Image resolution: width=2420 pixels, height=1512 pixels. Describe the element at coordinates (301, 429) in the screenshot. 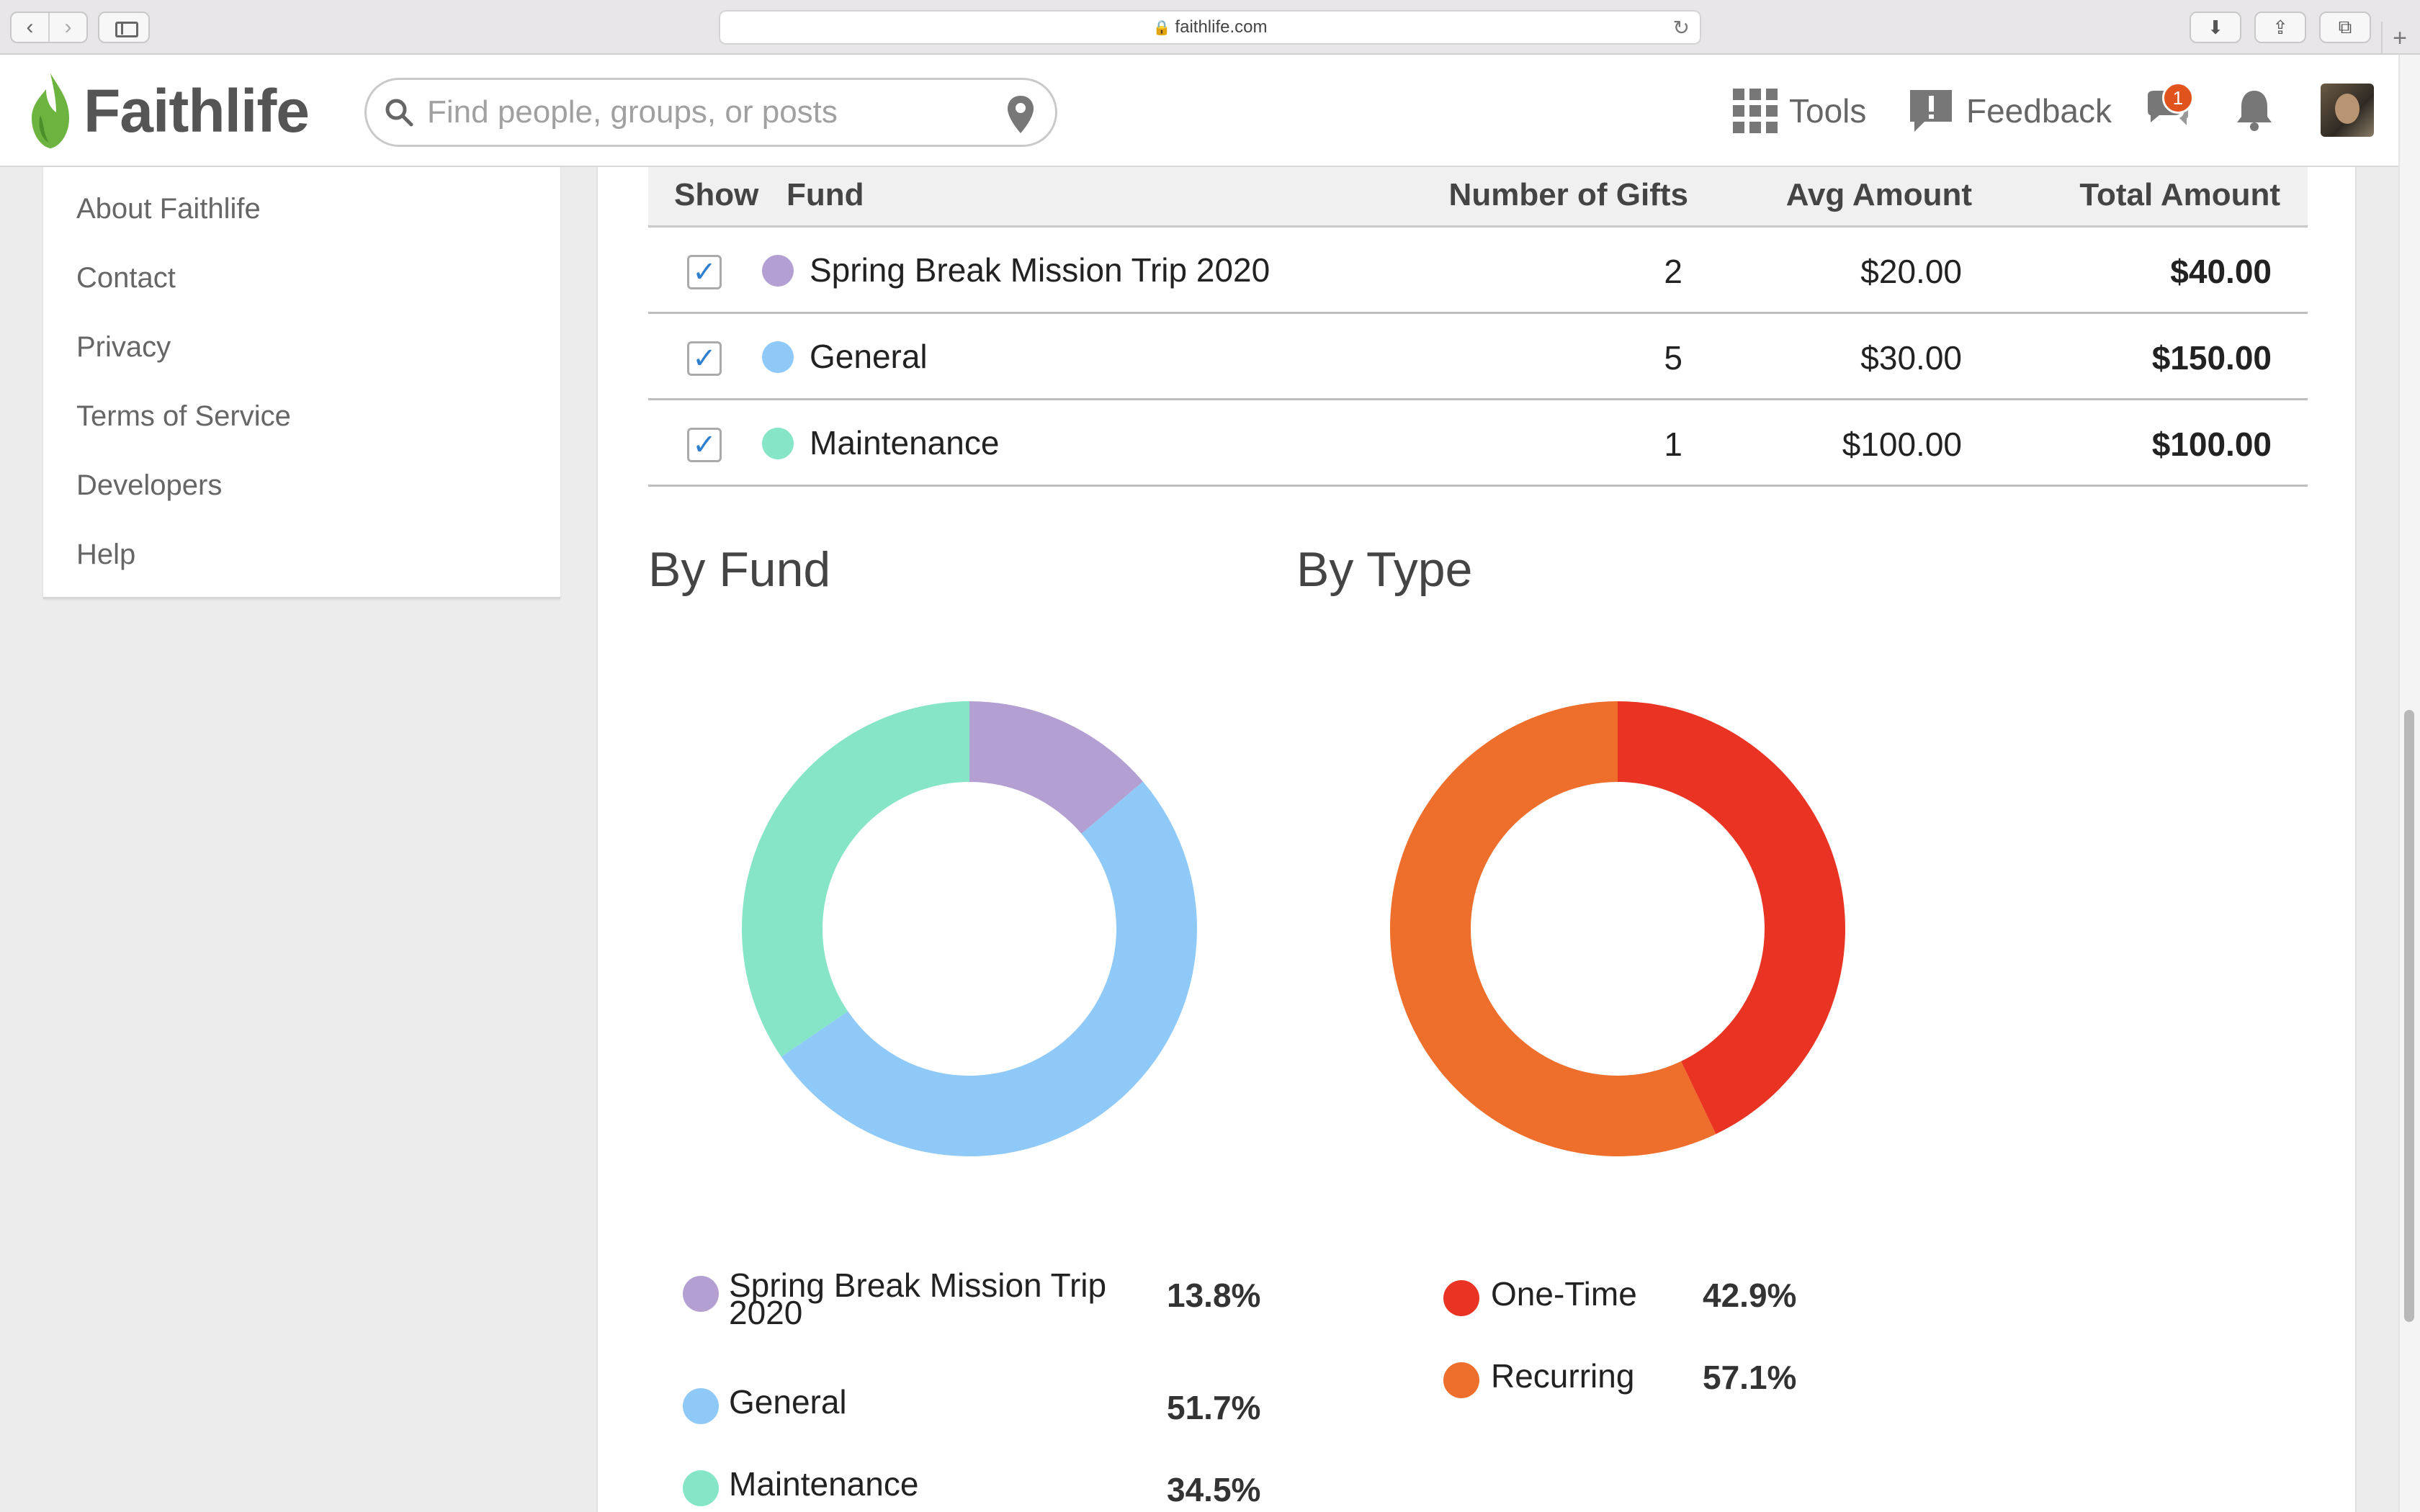

I see `sidebar-item-terms: Terms of Service` at that location.